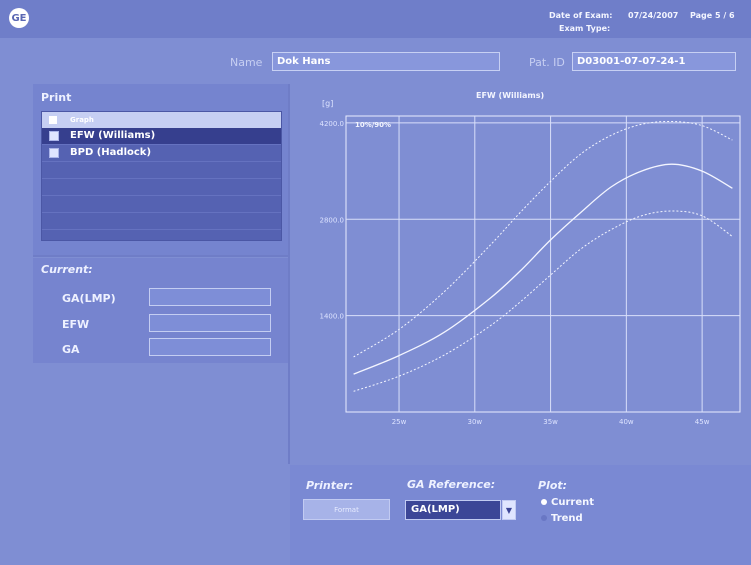 This screenshot has width=751, height=565. I want to click on x-tick-label: 30w, so click(474, 422).